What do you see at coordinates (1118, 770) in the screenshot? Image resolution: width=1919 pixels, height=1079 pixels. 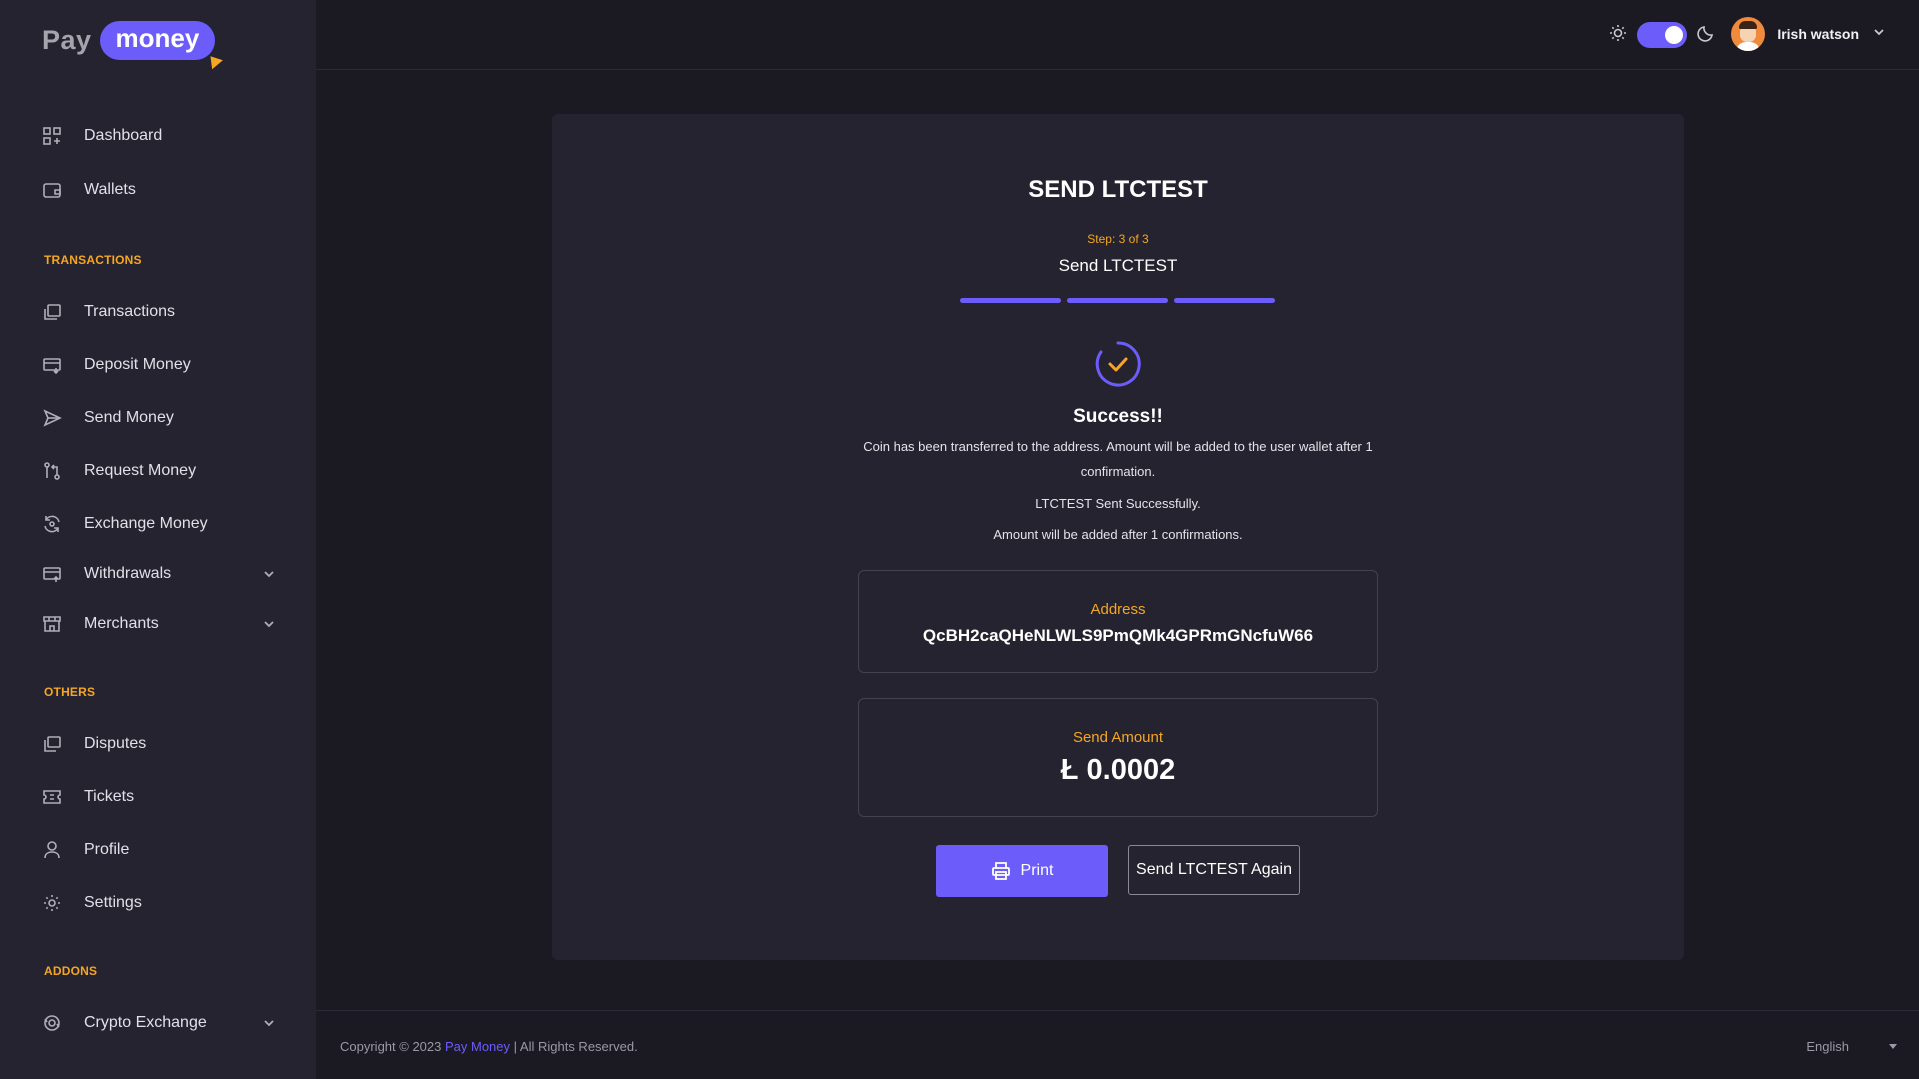 I see `amount-value: Ł 0.0002` at bounding box center [1118, 770].